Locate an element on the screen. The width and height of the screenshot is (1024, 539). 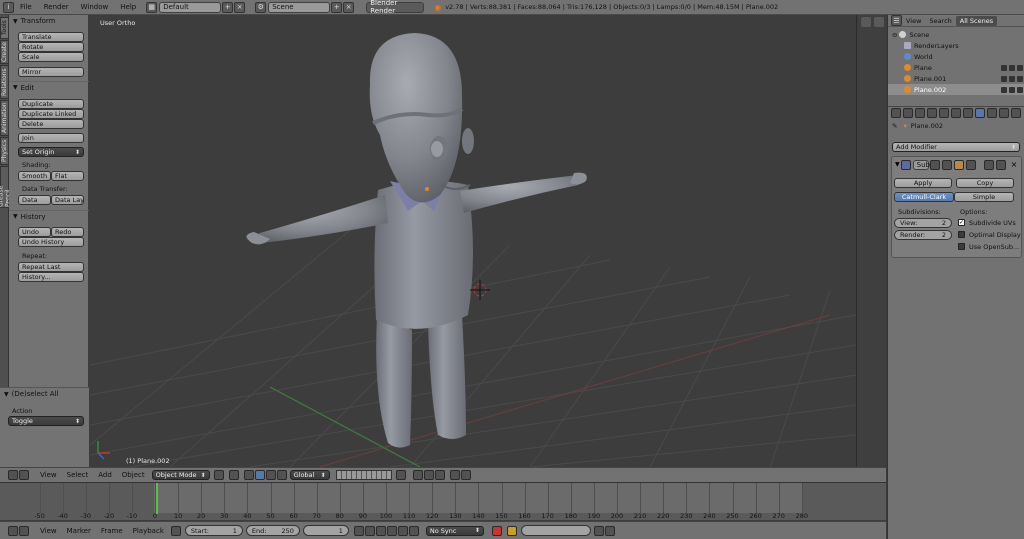
scene-field: Scene is located at coordinates (299, 7).